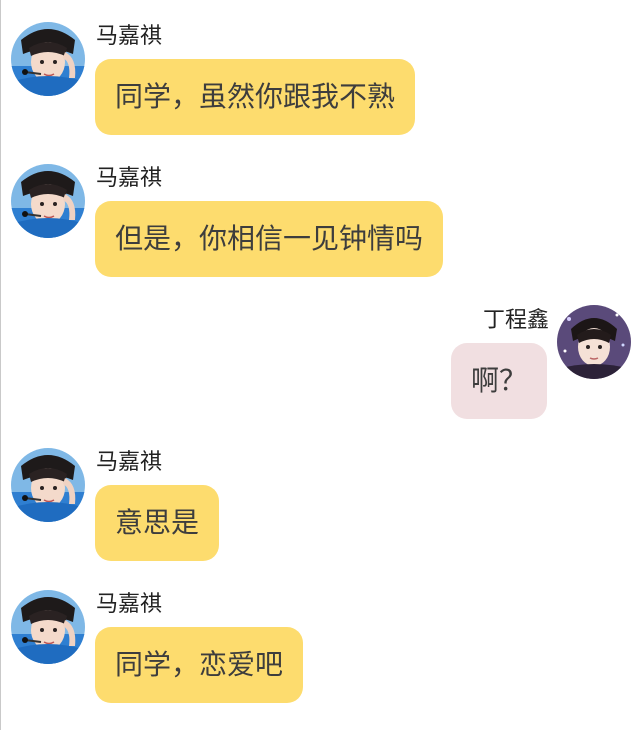 The image size is (640, 730). I want to click on message-bubble: 同学，恋爱吧, so click(199, 665).